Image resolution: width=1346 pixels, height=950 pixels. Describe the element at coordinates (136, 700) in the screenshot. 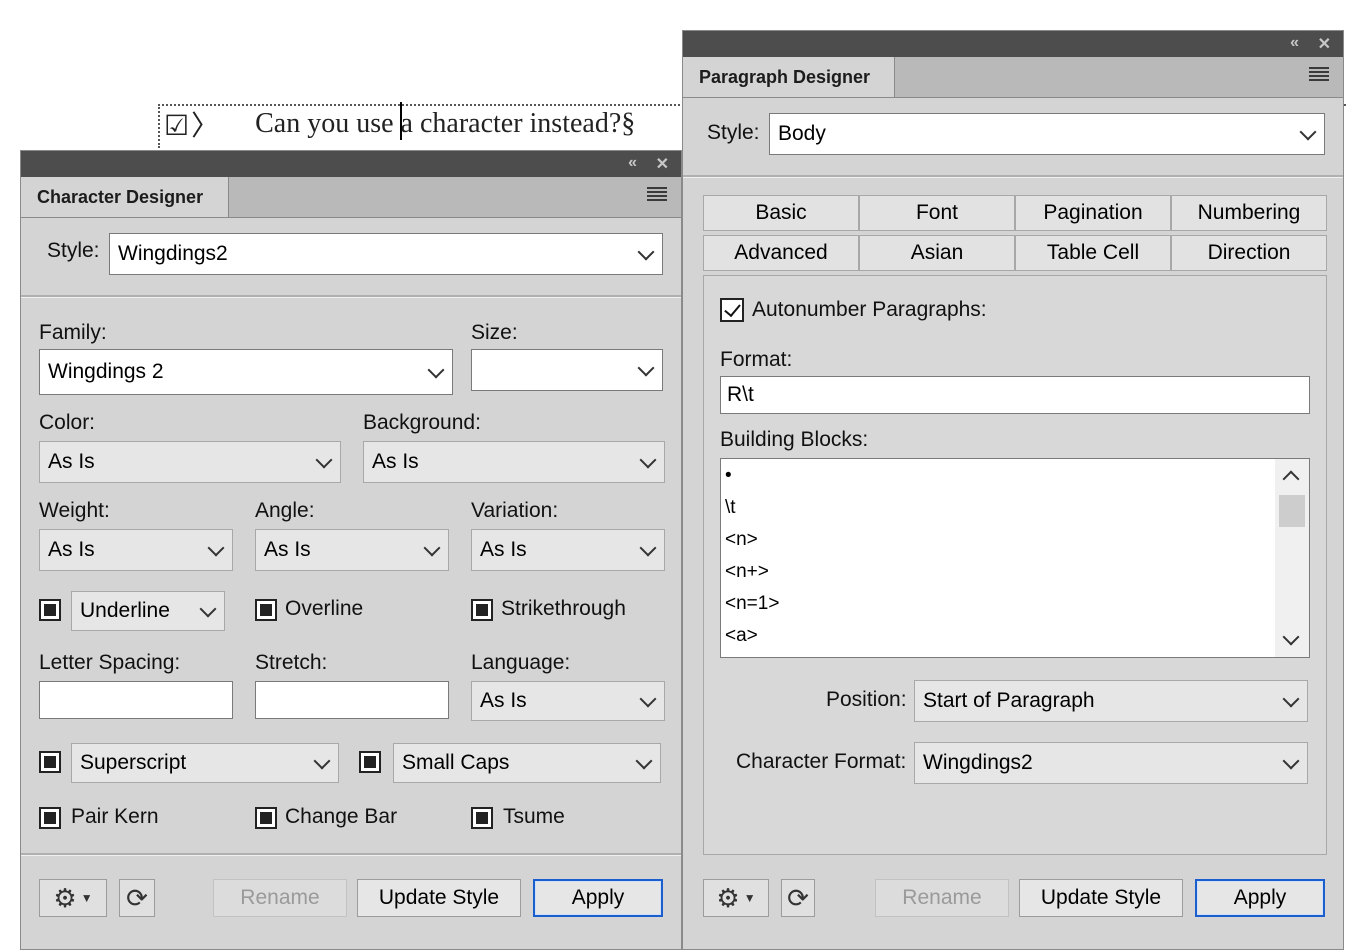

I see `letter-spacing-input` at that location.